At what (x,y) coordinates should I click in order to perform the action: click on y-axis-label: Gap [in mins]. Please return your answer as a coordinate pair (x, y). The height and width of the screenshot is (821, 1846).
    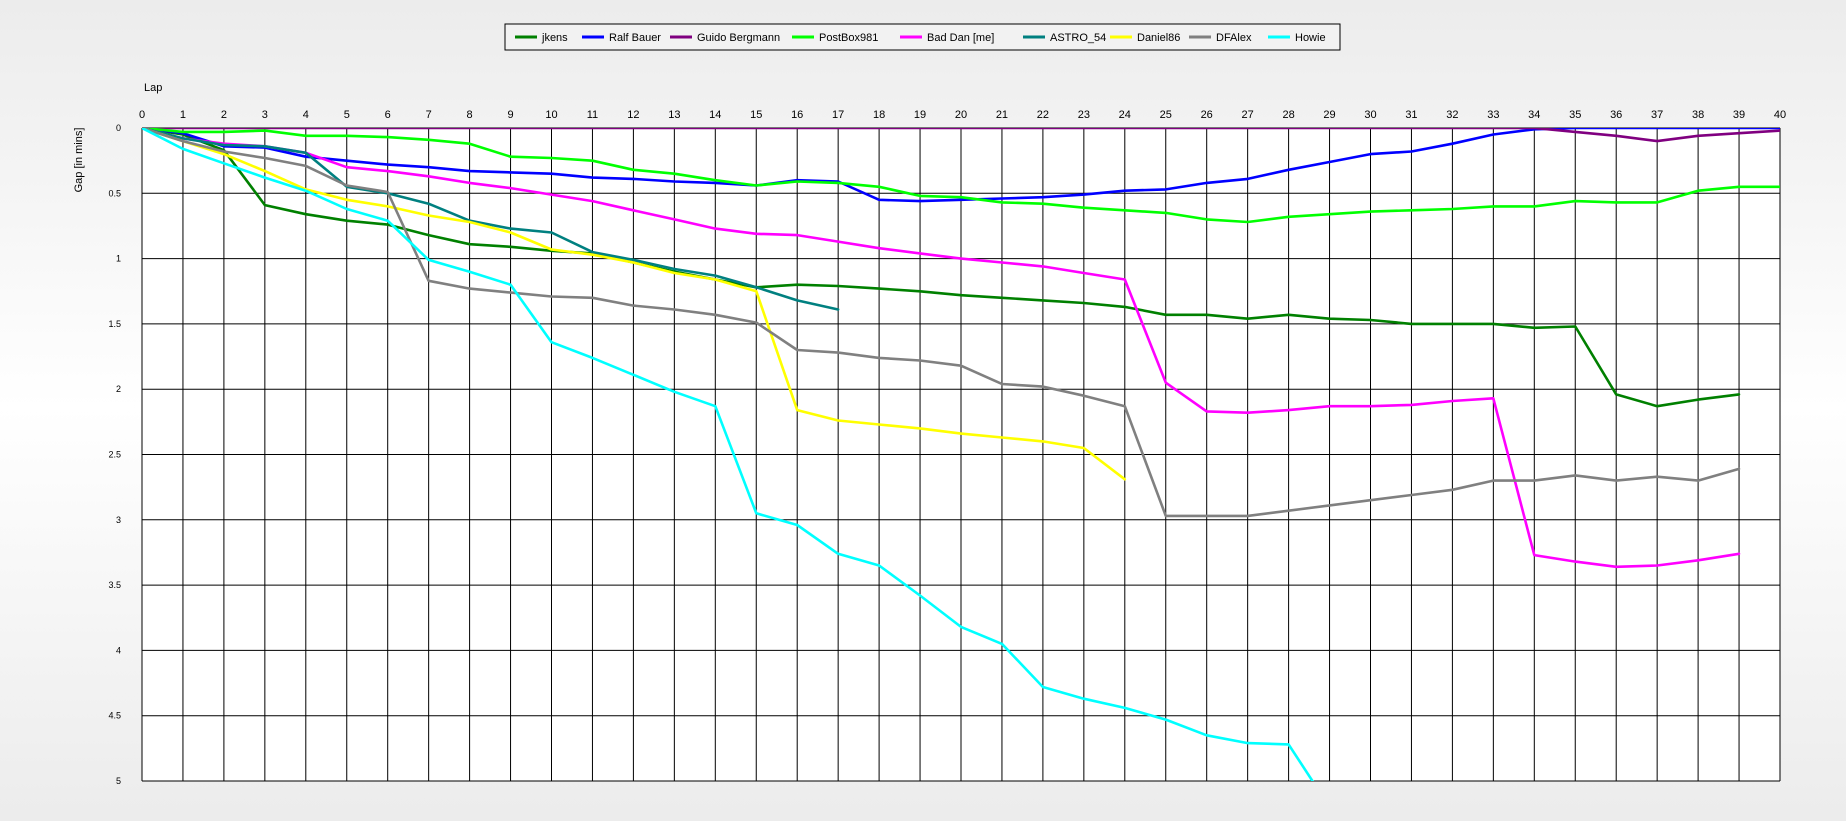
    Looking at the image, I should click on (79, 160).